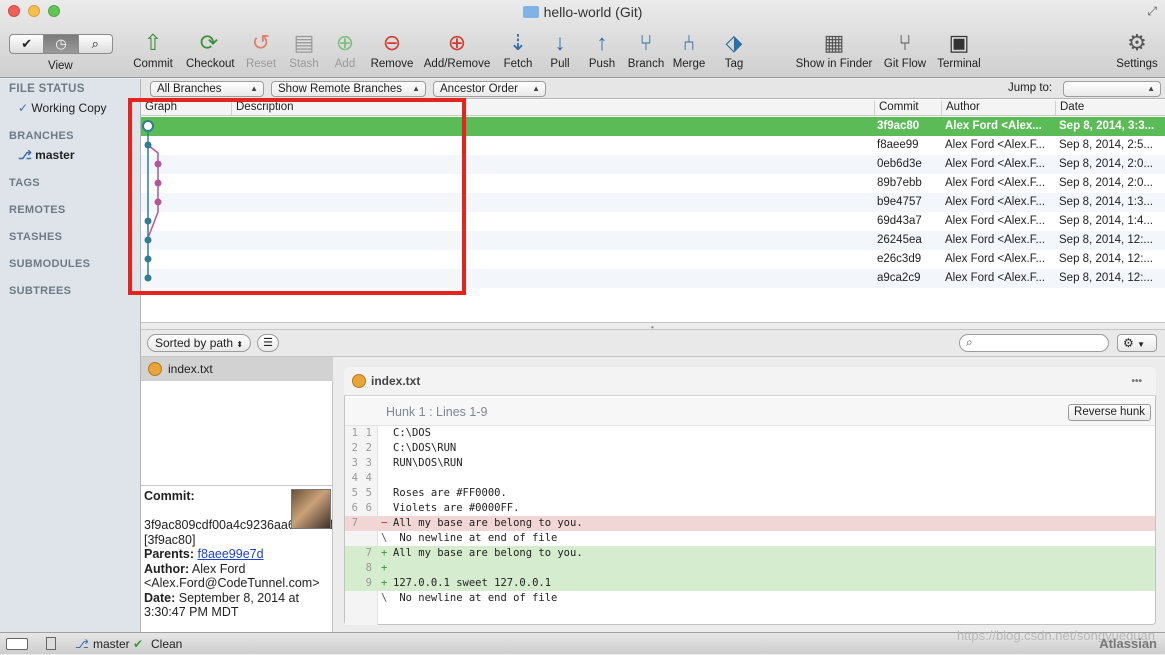 This screenshot has width=1165, height=655. Describe the element at coordinates (750, 568) in the screenshot. I see `diff-line: 8 +` at that location.